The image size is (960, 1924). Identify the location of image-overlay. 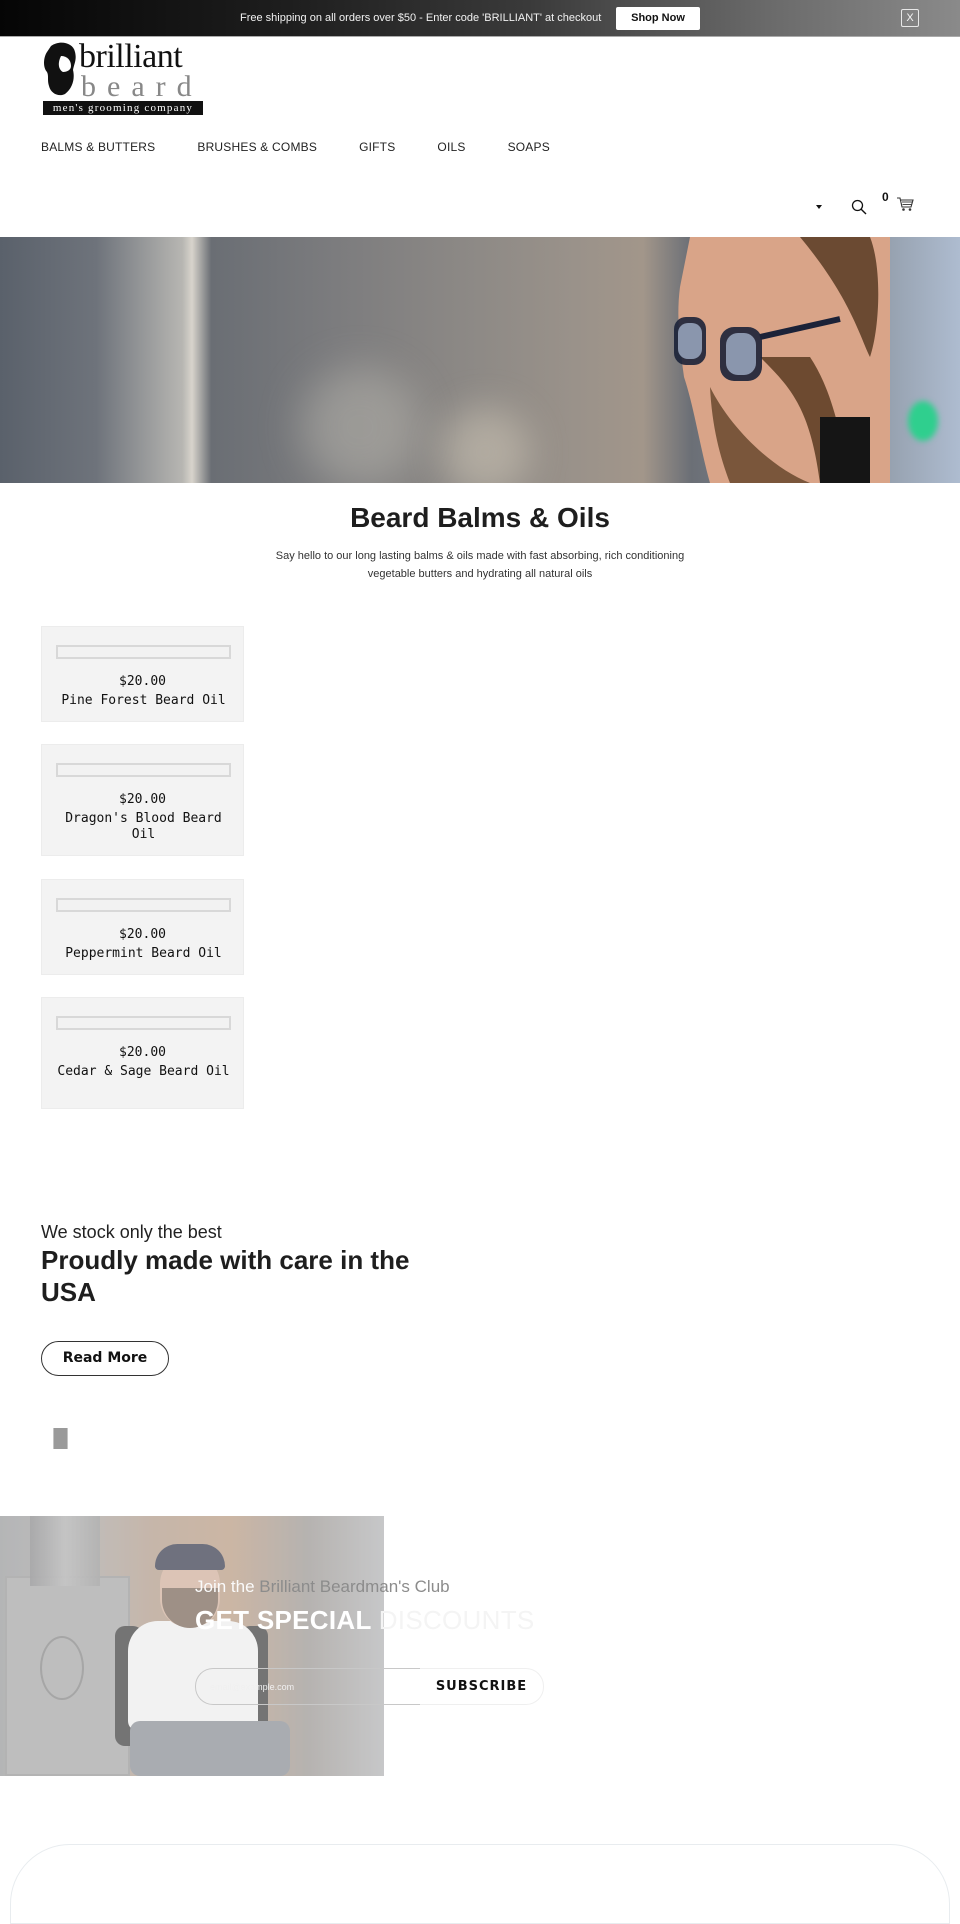
(192, 1646).